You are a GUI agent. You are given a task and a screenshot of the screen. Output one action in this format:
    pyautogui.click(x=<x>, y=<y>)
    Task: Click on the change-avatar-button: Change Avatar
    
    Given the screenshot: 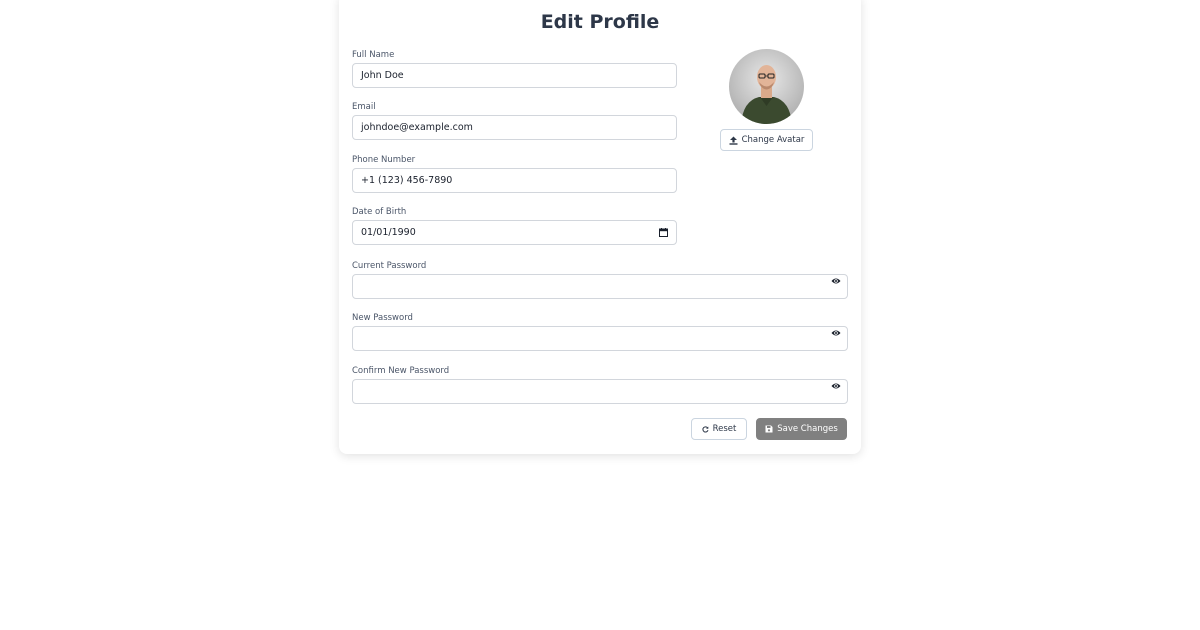 What is the action you would take?
    pyautogui.click(x=766, y=140)
    